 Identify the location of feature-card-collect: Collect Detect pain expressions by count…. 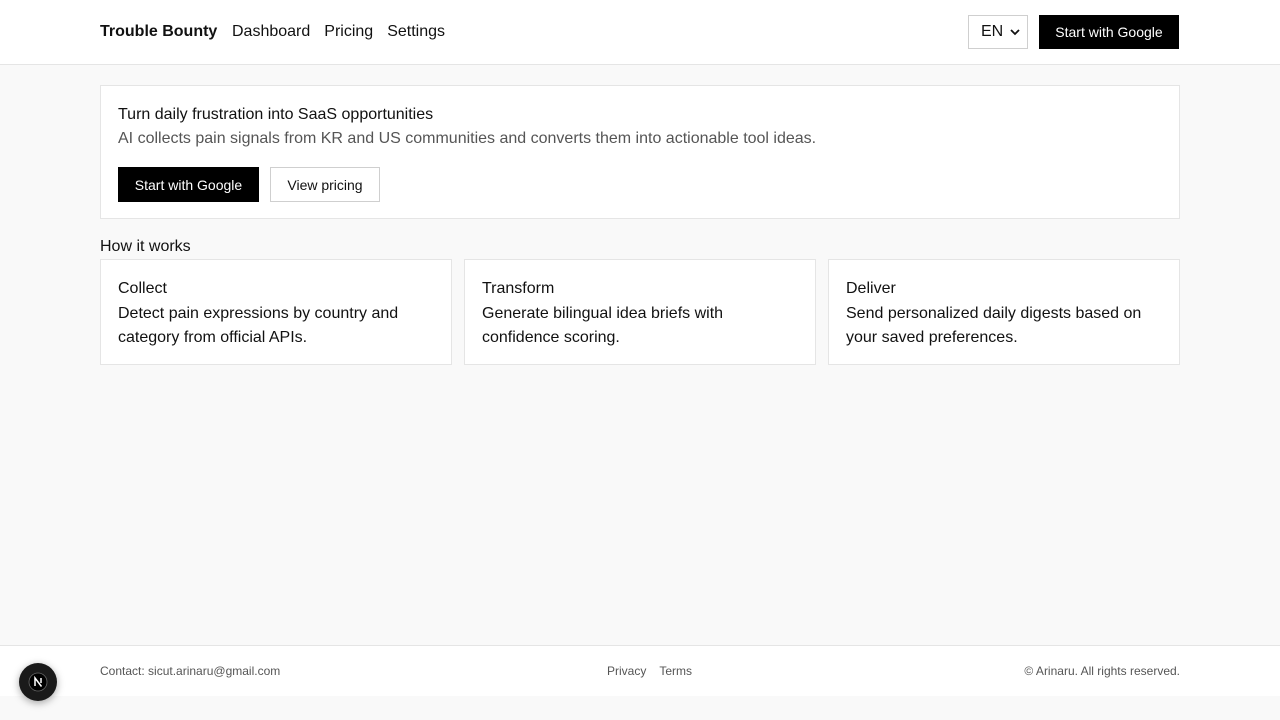
(276, 312).